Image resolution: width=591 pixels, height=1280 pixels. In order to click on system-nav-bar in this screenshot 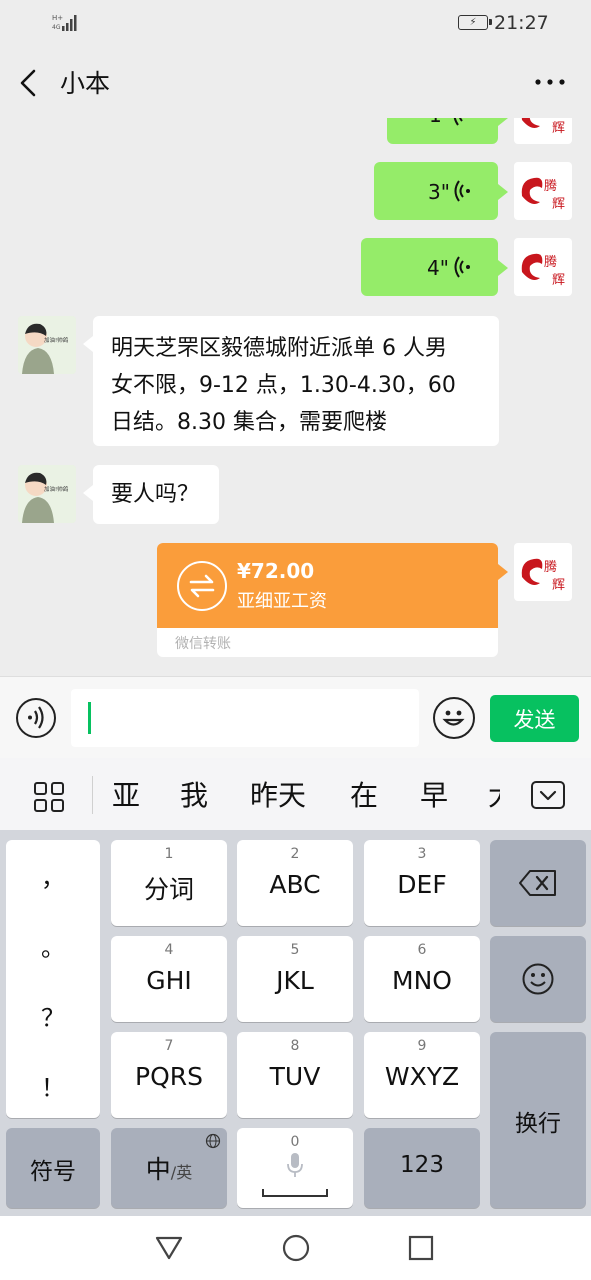, I will do `click(295, 1248)`.